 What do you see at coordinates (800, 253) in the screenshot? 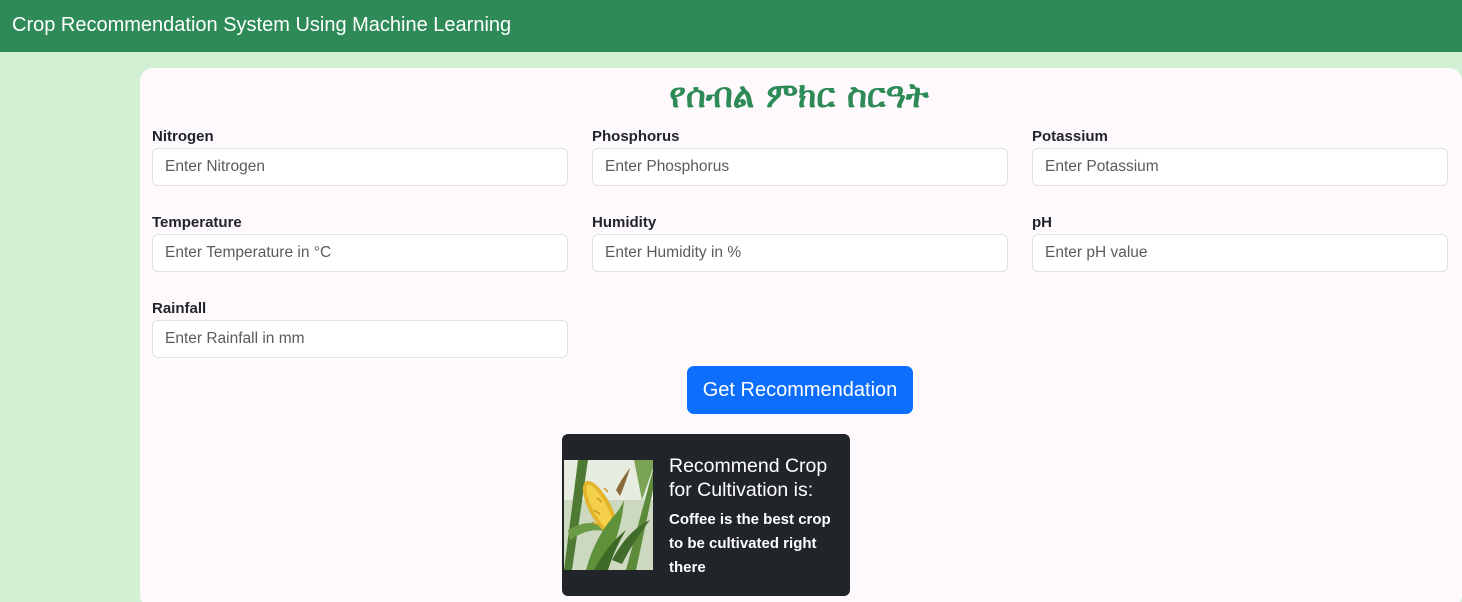
I see `humidity-input` at bounding box center [800, 253].